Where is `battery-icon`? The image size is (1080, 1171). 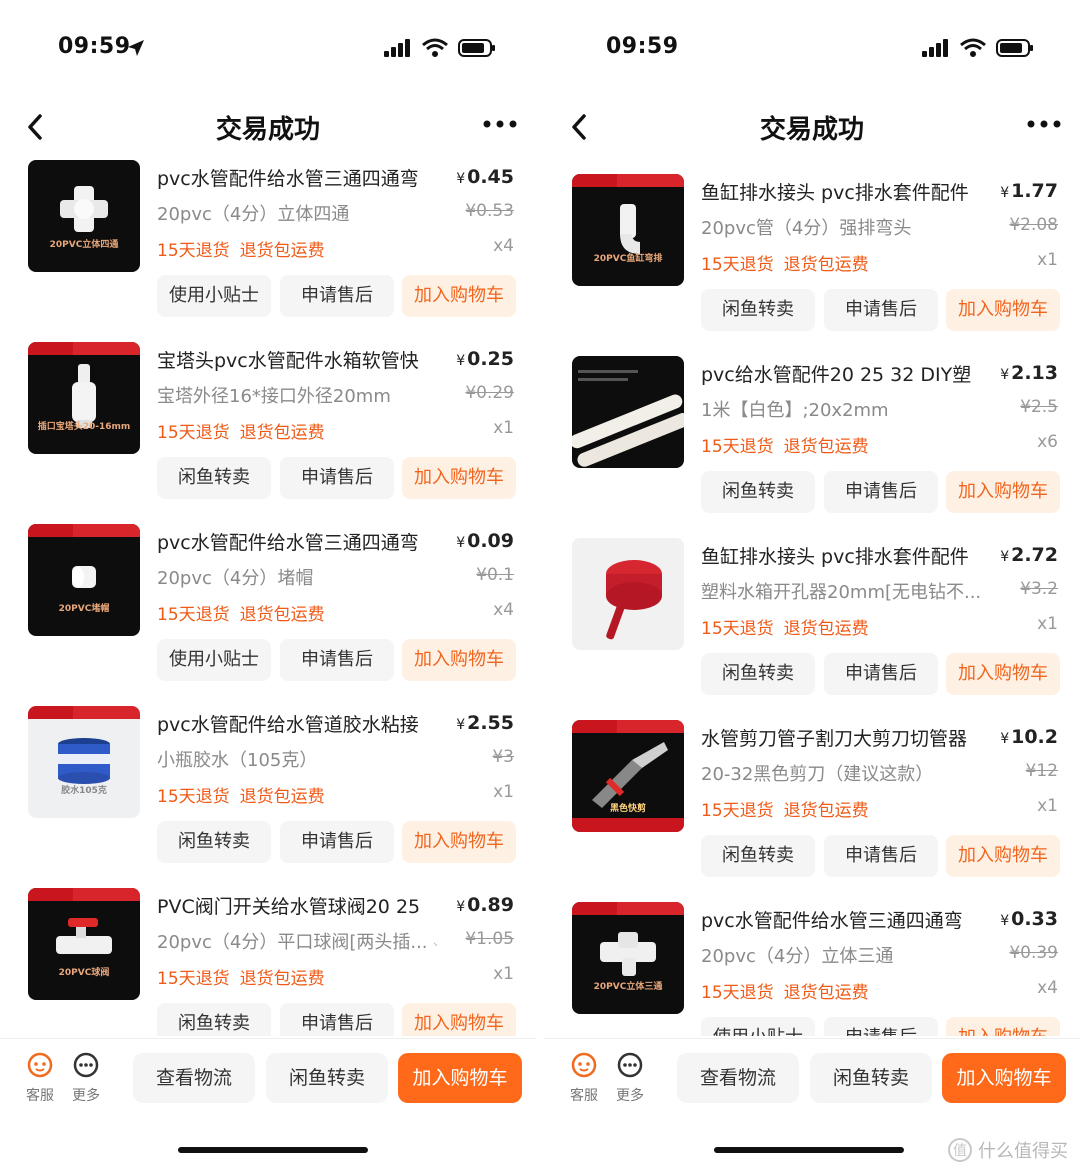 battery-icon is located at coordinates (476, 48).